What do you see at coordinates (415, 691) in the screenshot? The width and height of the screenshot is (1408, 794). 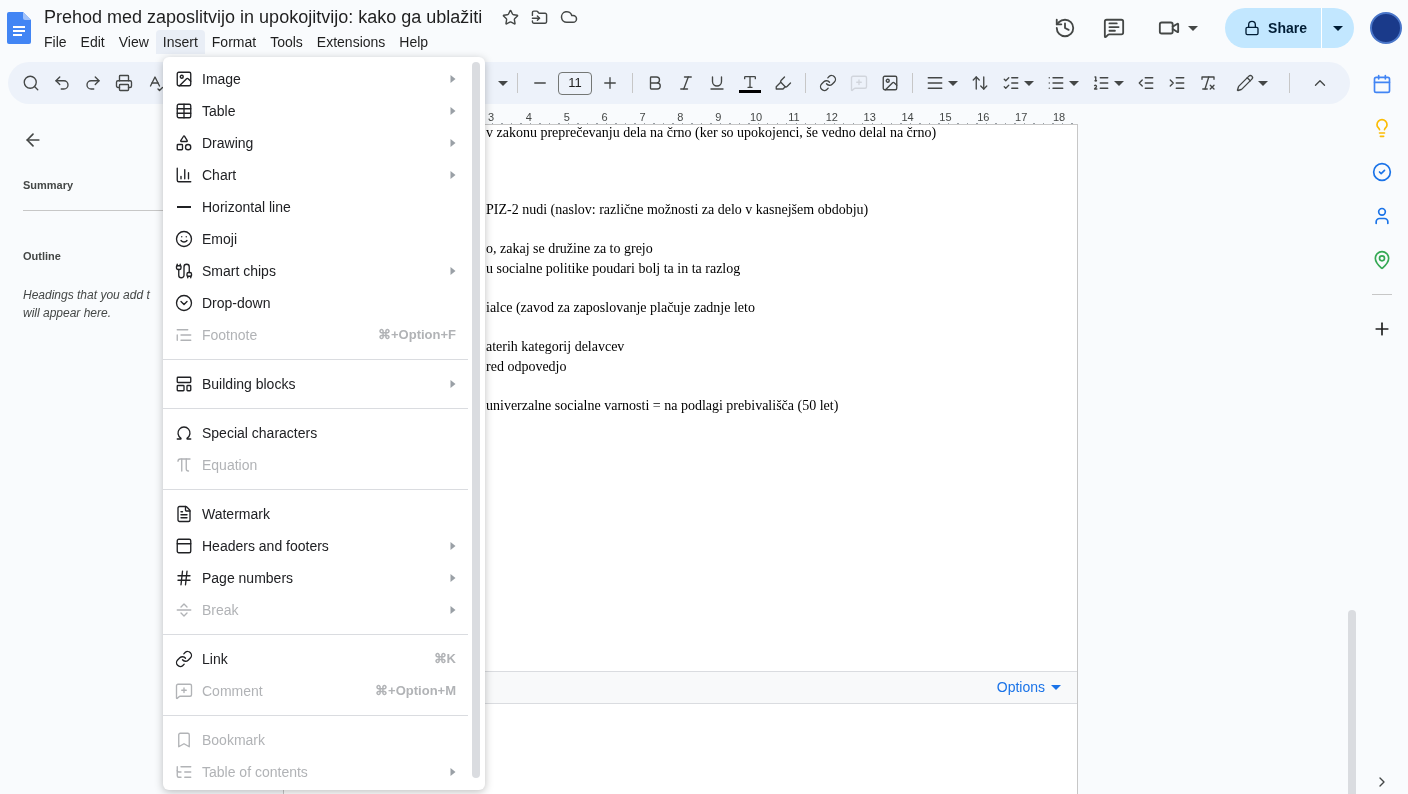 I see `shortcut-label: ⌘+Option+M` at bounding box center [415, 691].